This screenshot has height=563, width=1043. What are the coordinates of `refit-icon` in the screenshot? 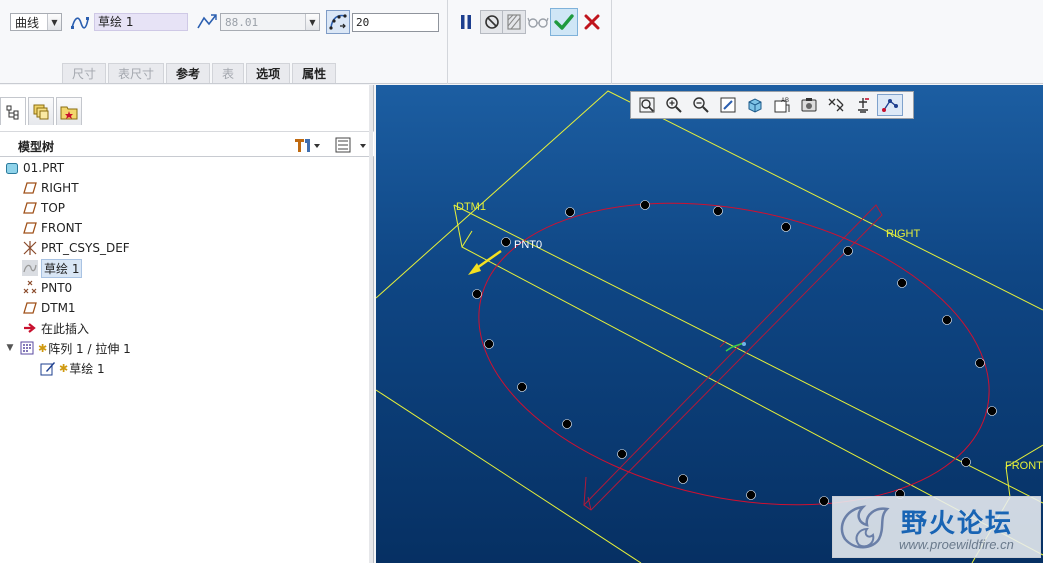 It's located at (647, 105).